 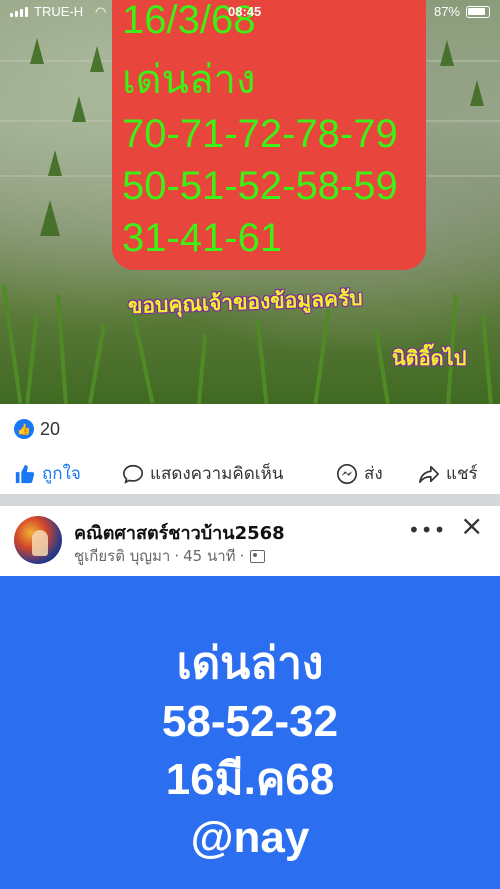 I want to click on status-bar: TRUE-H ◠ 08:45 87%, so click(x=250, y=13).